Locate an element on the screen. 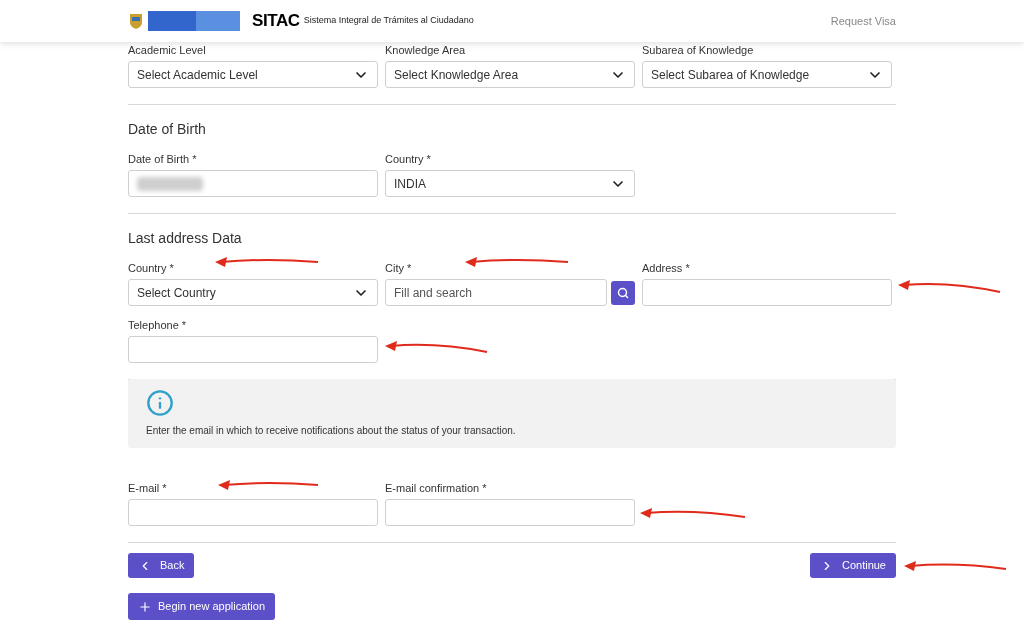 The image size is (1024, 640). field-label: Telephone * is located at coordinates (157, 325).